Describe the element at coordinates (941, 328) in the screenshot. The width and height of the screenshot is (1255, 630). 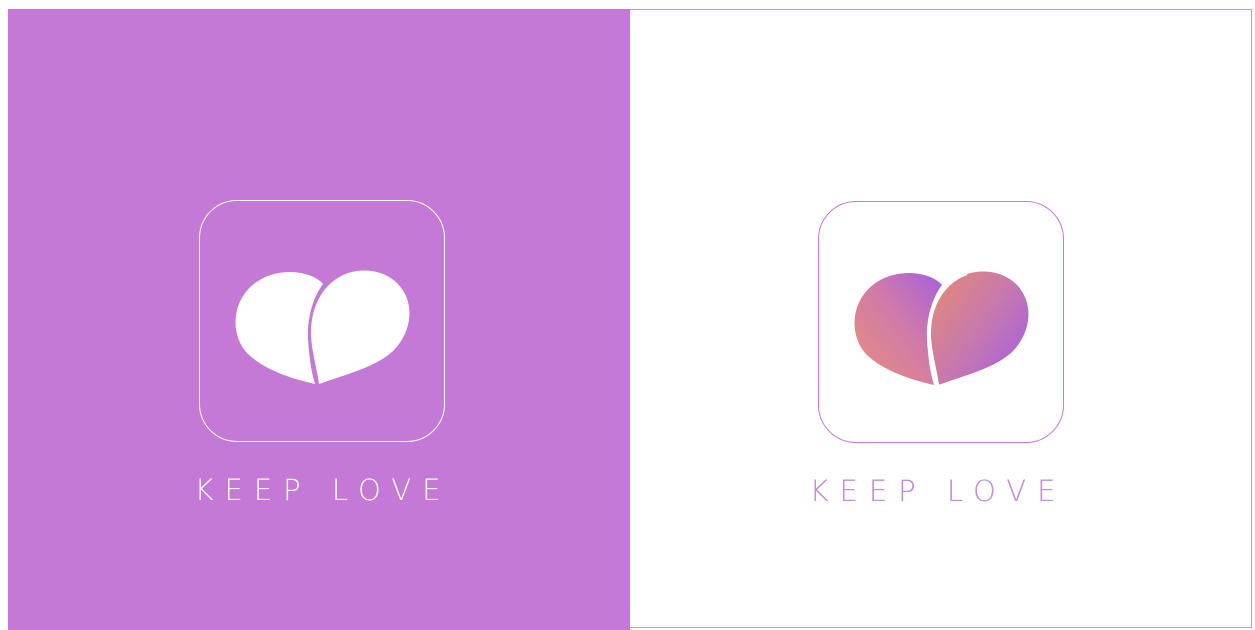
I see `heart-logo-gradient-icon` at that location.